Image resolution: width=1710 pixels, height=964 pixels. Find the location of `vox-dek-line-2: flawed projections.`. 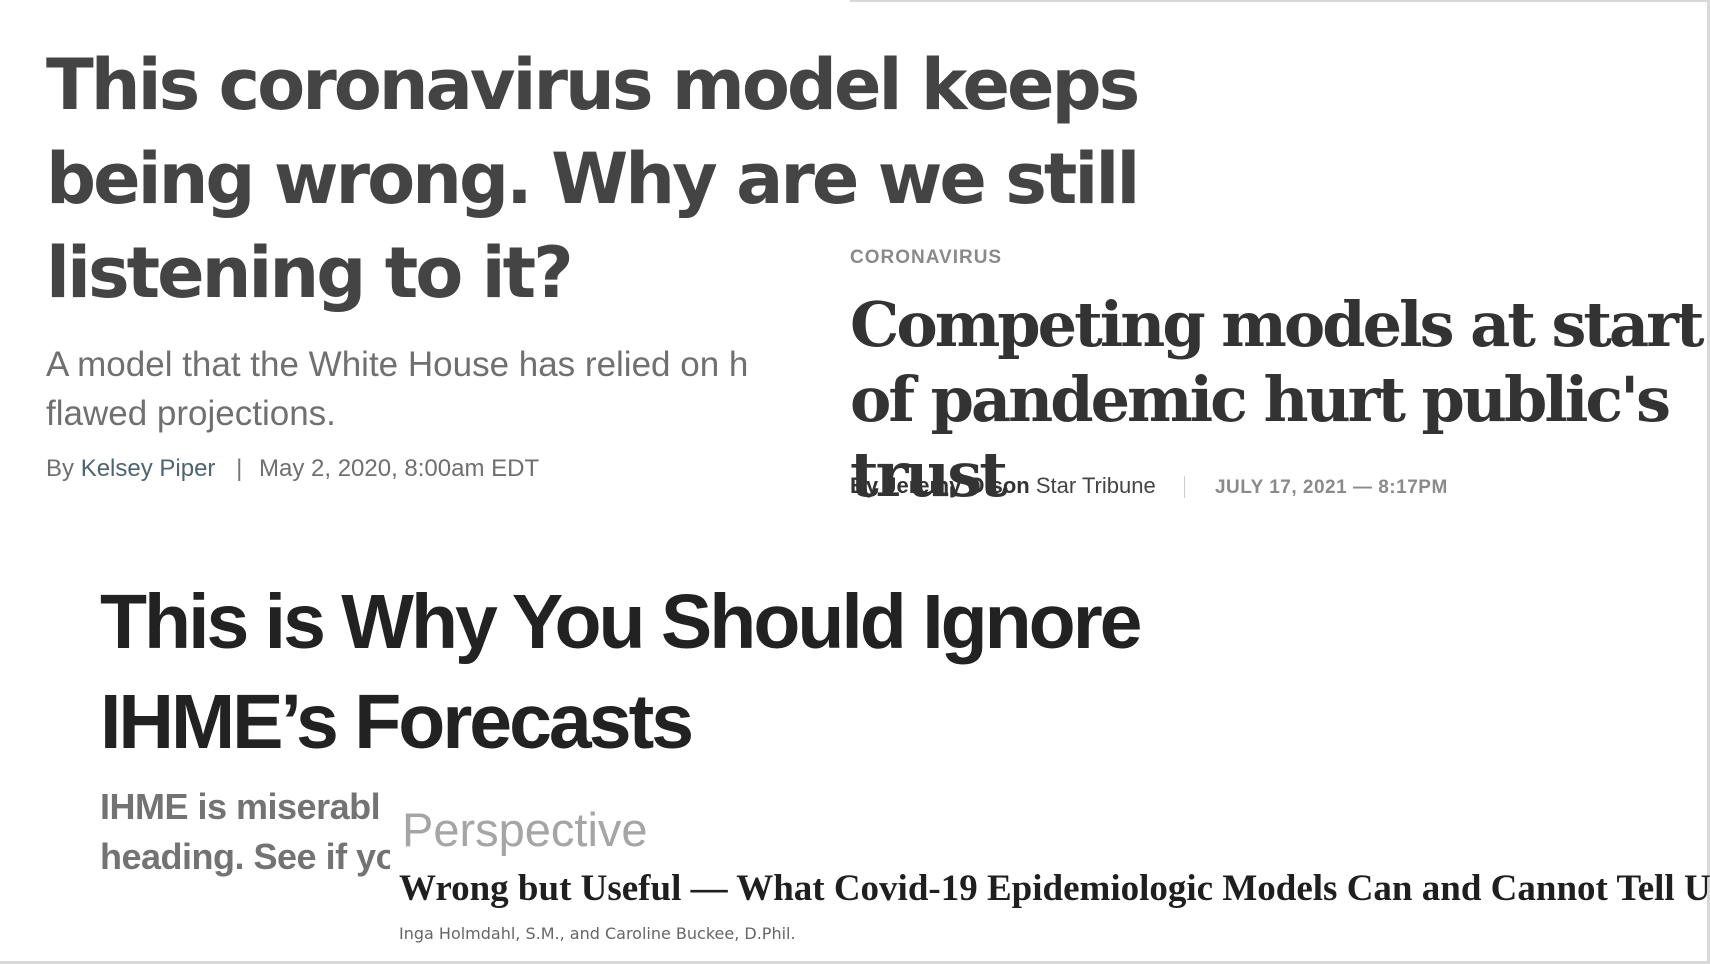

vox-dek-line-2: flawed projections. is located at coordinates (191, 413).